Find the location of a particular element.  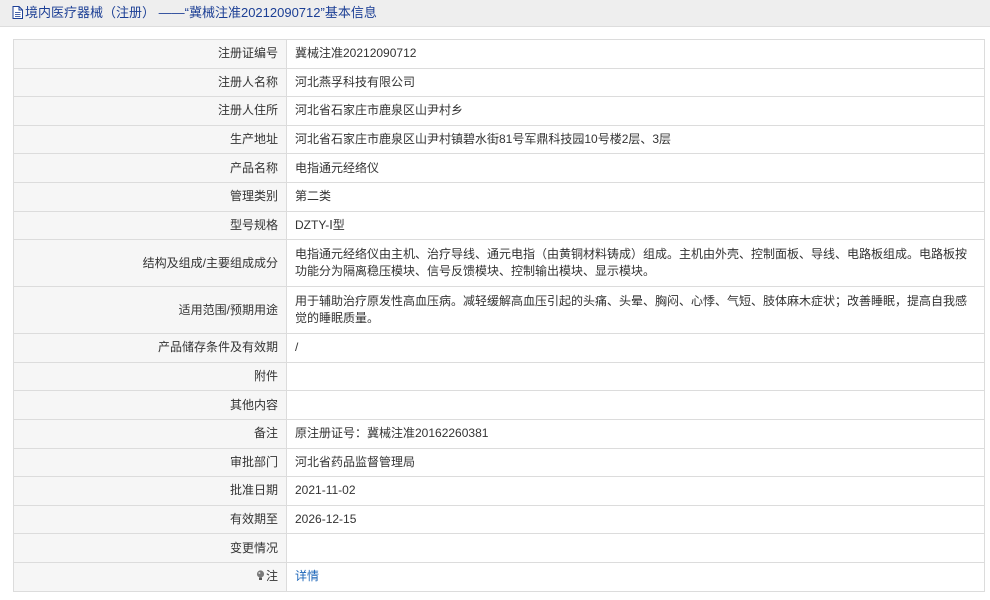

table-row: 附件 is located at coordinates (499, 376).